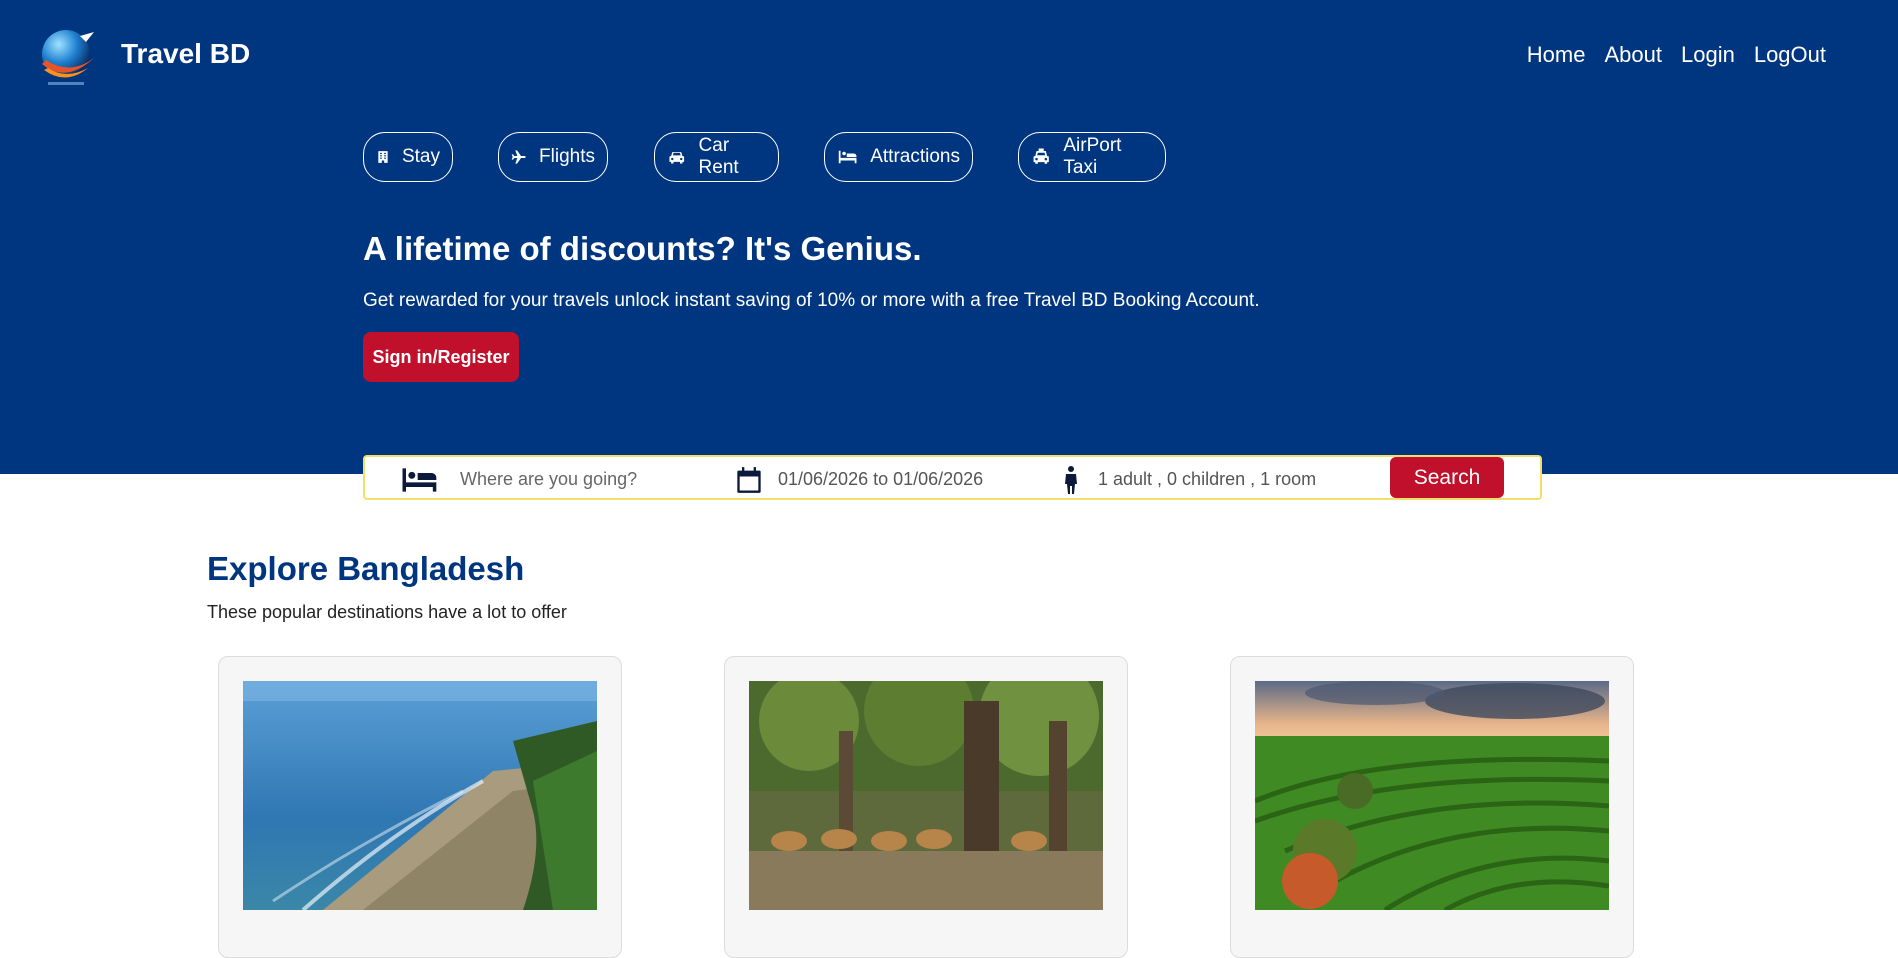  Describe the element at coordinates (420, 795) in the screenshot. I see `beach-photo` at that location.